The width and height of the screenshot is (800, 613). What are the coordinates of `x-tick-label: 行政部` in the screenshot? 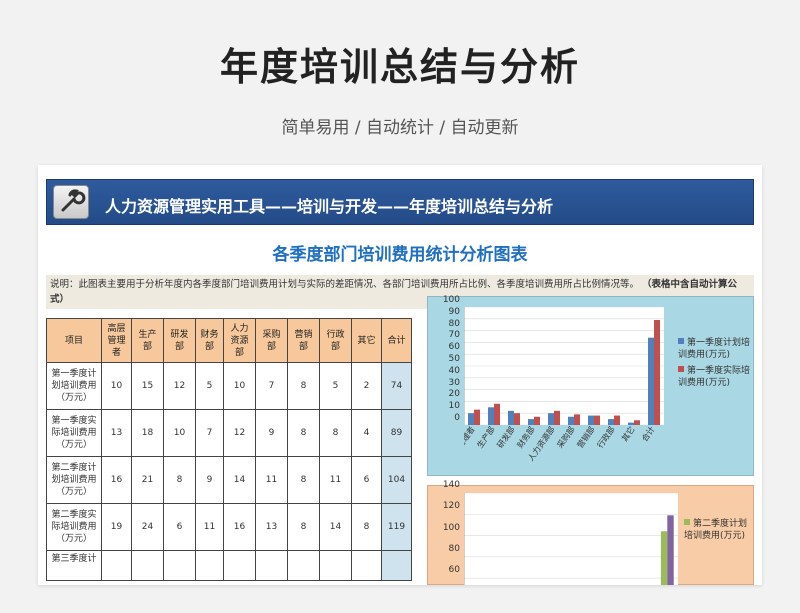 It's located at (606, 437).